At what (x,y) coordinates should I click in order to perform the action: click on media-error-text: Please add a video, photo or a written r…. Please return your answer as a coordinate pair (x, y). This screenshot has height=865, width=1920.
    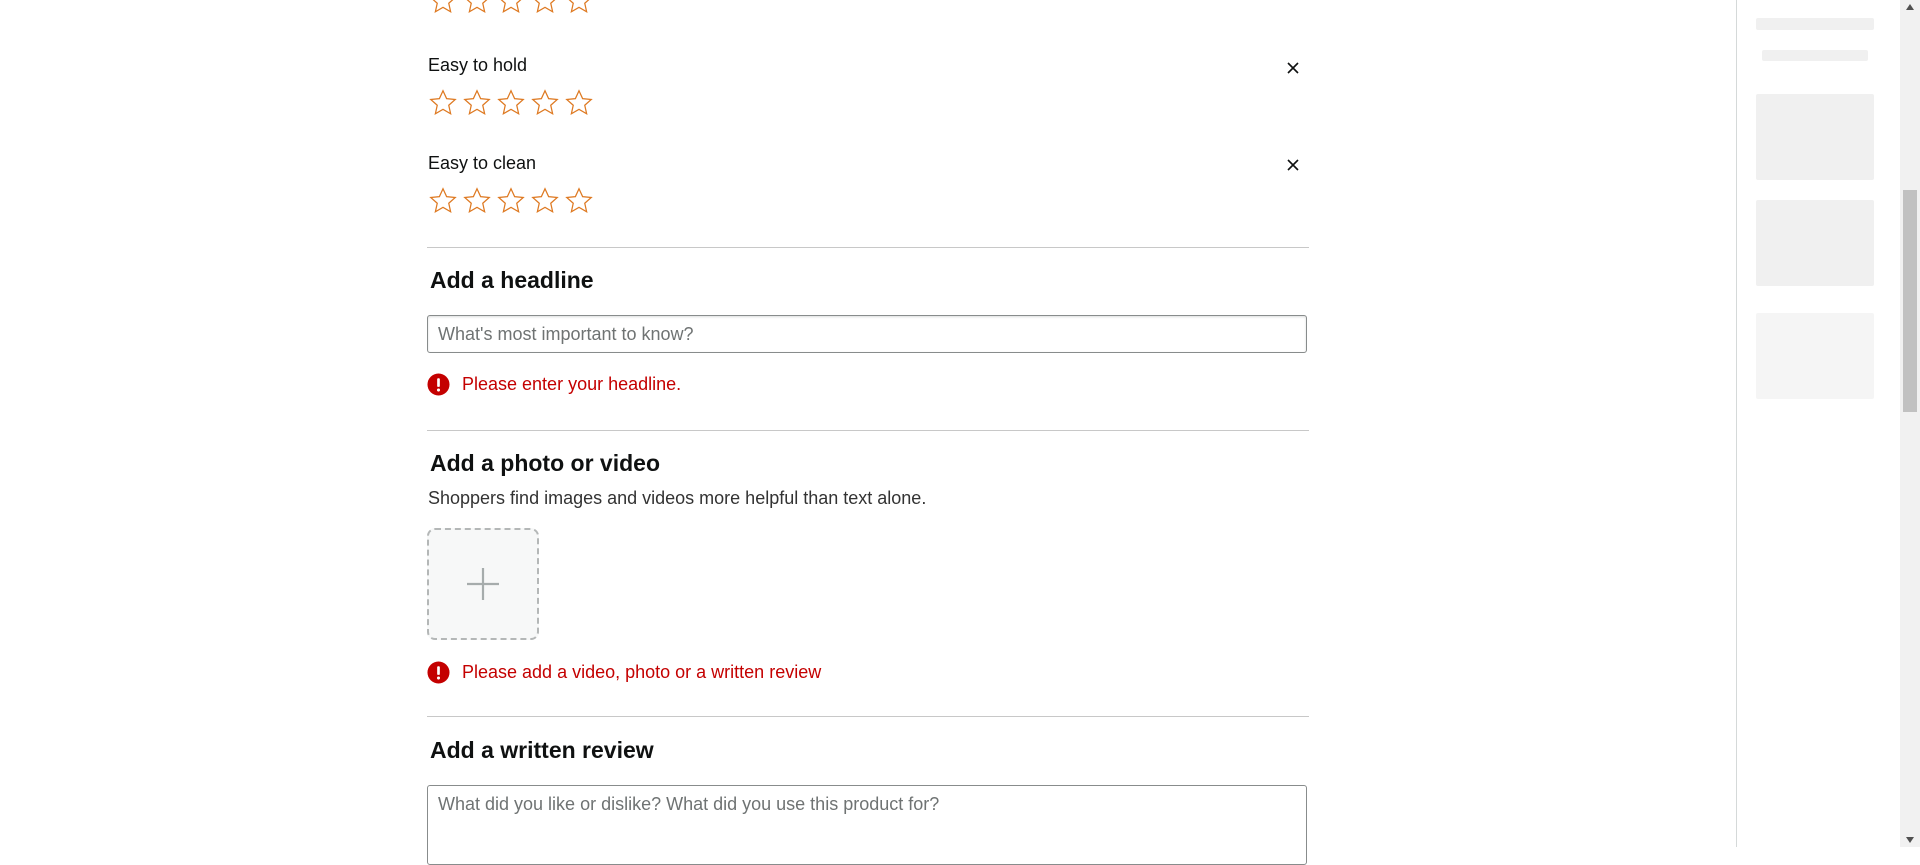
    Looking at the image, I should click on (642, 672).